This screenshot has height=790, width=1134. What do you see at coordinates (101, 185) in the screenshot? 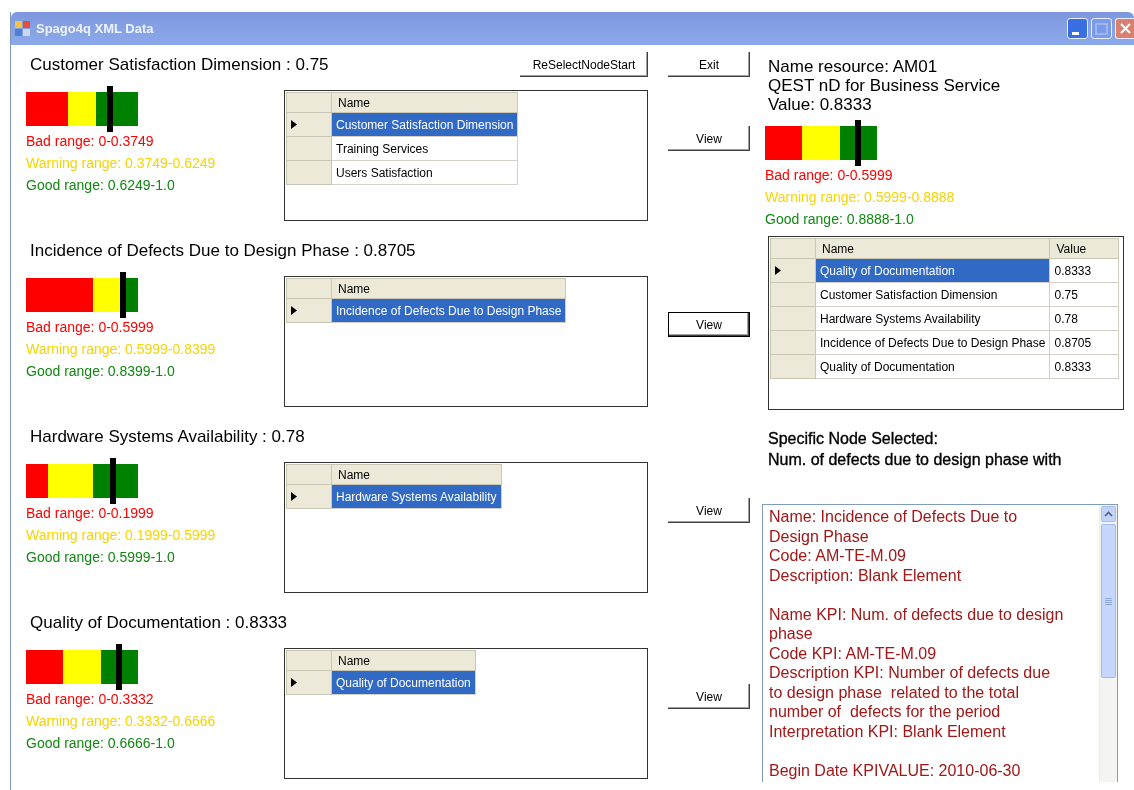
I see `range-label: Good range: 0.6249-1.0` at bounding box center [101, 185].